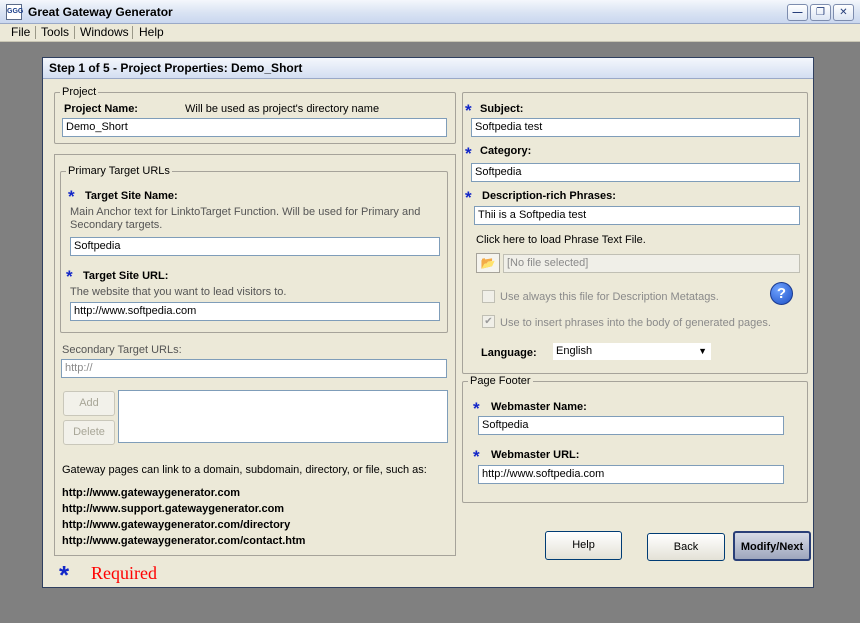 This screenshot has height=623, width=860. I want to click on help-icon: ?, so click(781, 293).